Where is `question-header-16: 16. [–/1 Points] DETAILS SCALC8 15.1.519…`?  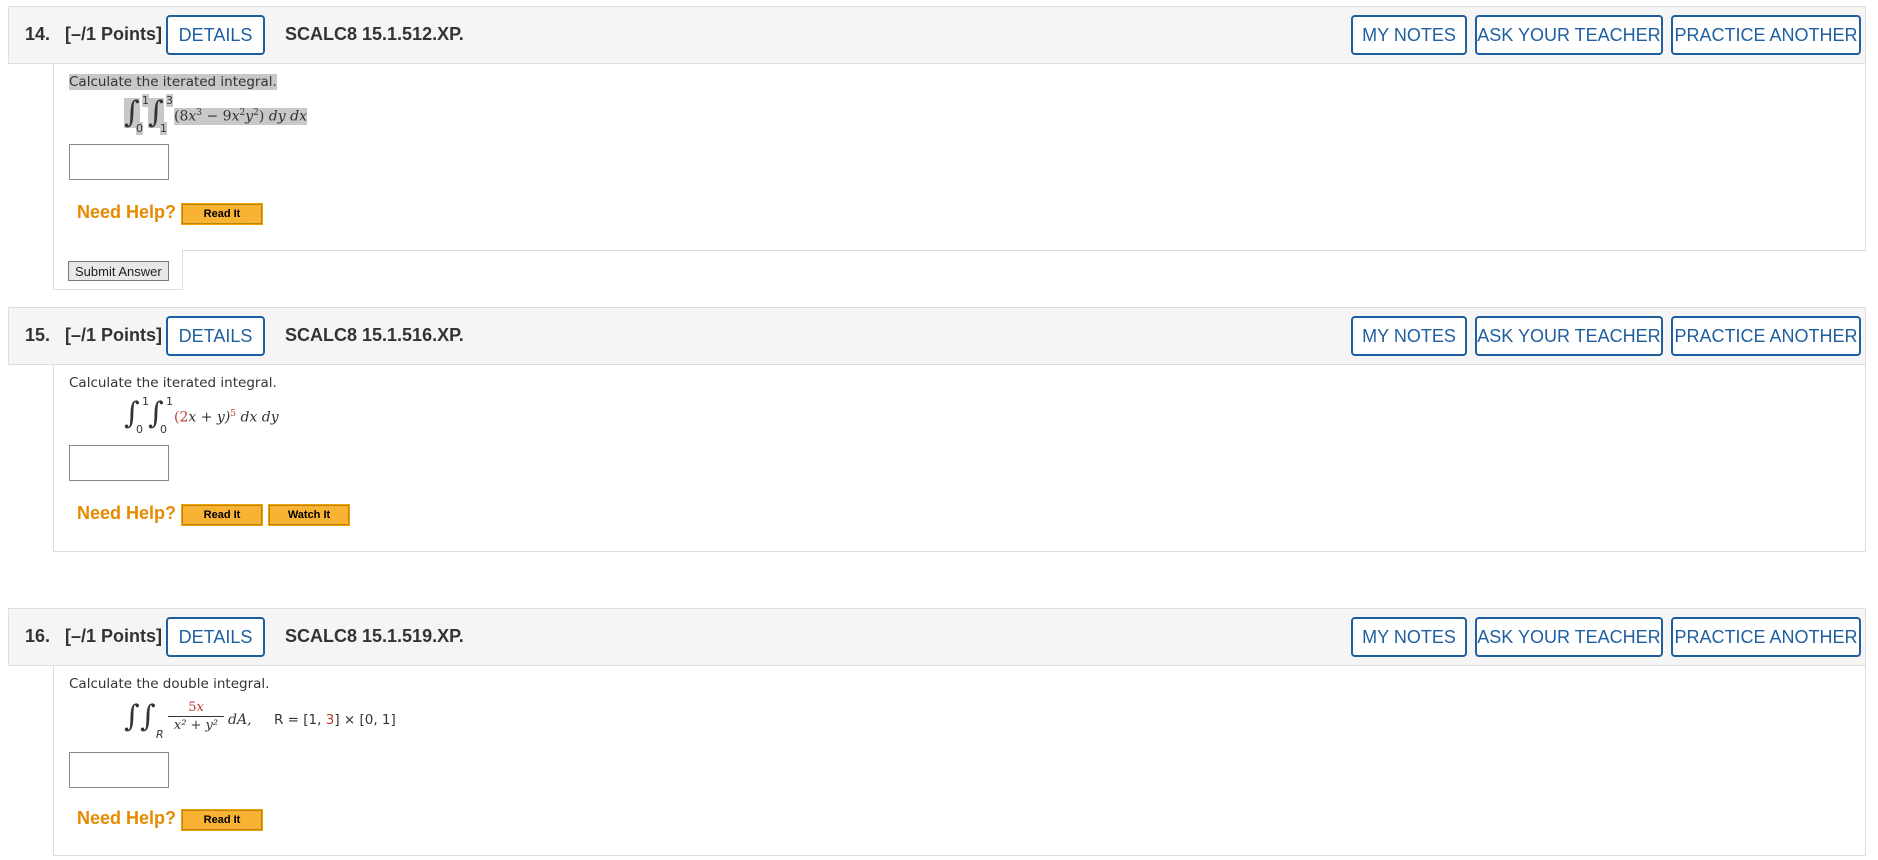
question-header-16: 16. [–/1 Points] DETAILS SCALC8 15.1.519… is located at coordinates (937, 637).